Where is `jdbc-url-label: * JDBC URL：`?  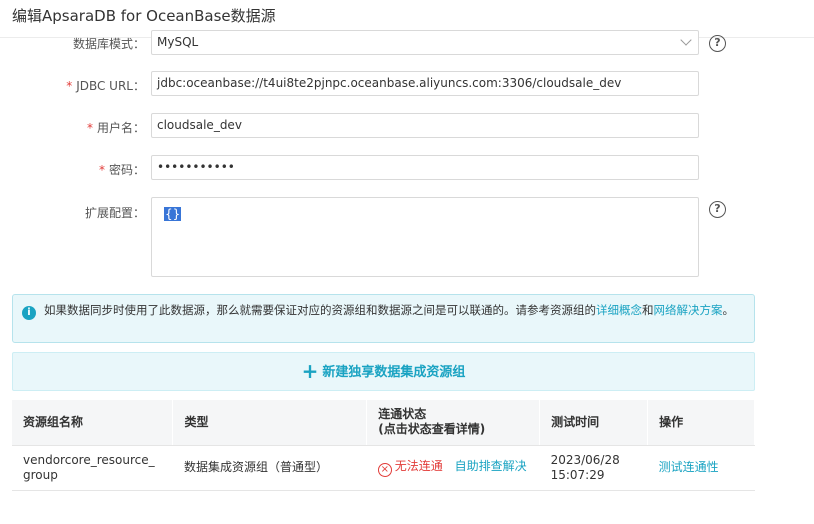
jdbc-url-label: * JDBC URL： is located at coordinates (77, 85).